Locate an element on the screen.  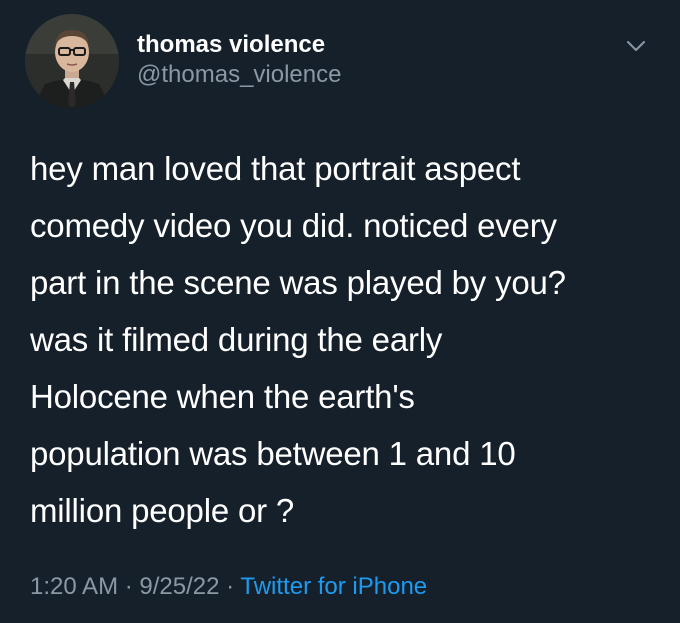
tweet-text-line: was it filmed during the early is located at coordinates (236, 339).